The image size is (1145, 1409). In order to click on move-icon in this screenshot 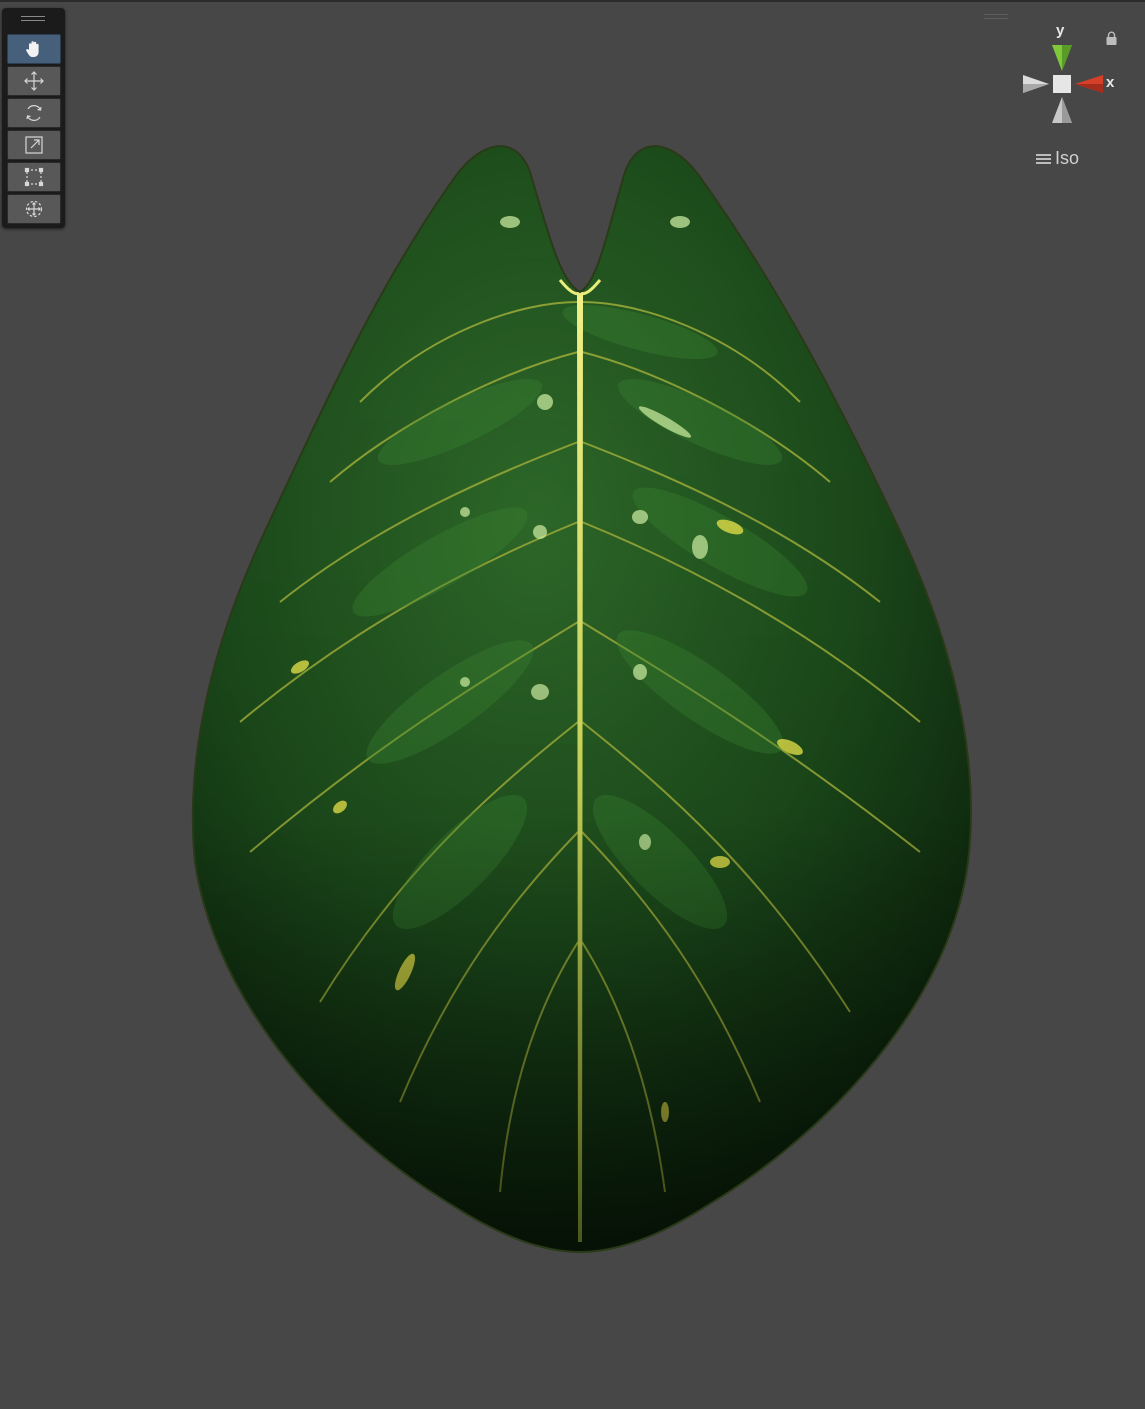, I will do `click(34, 81)`.